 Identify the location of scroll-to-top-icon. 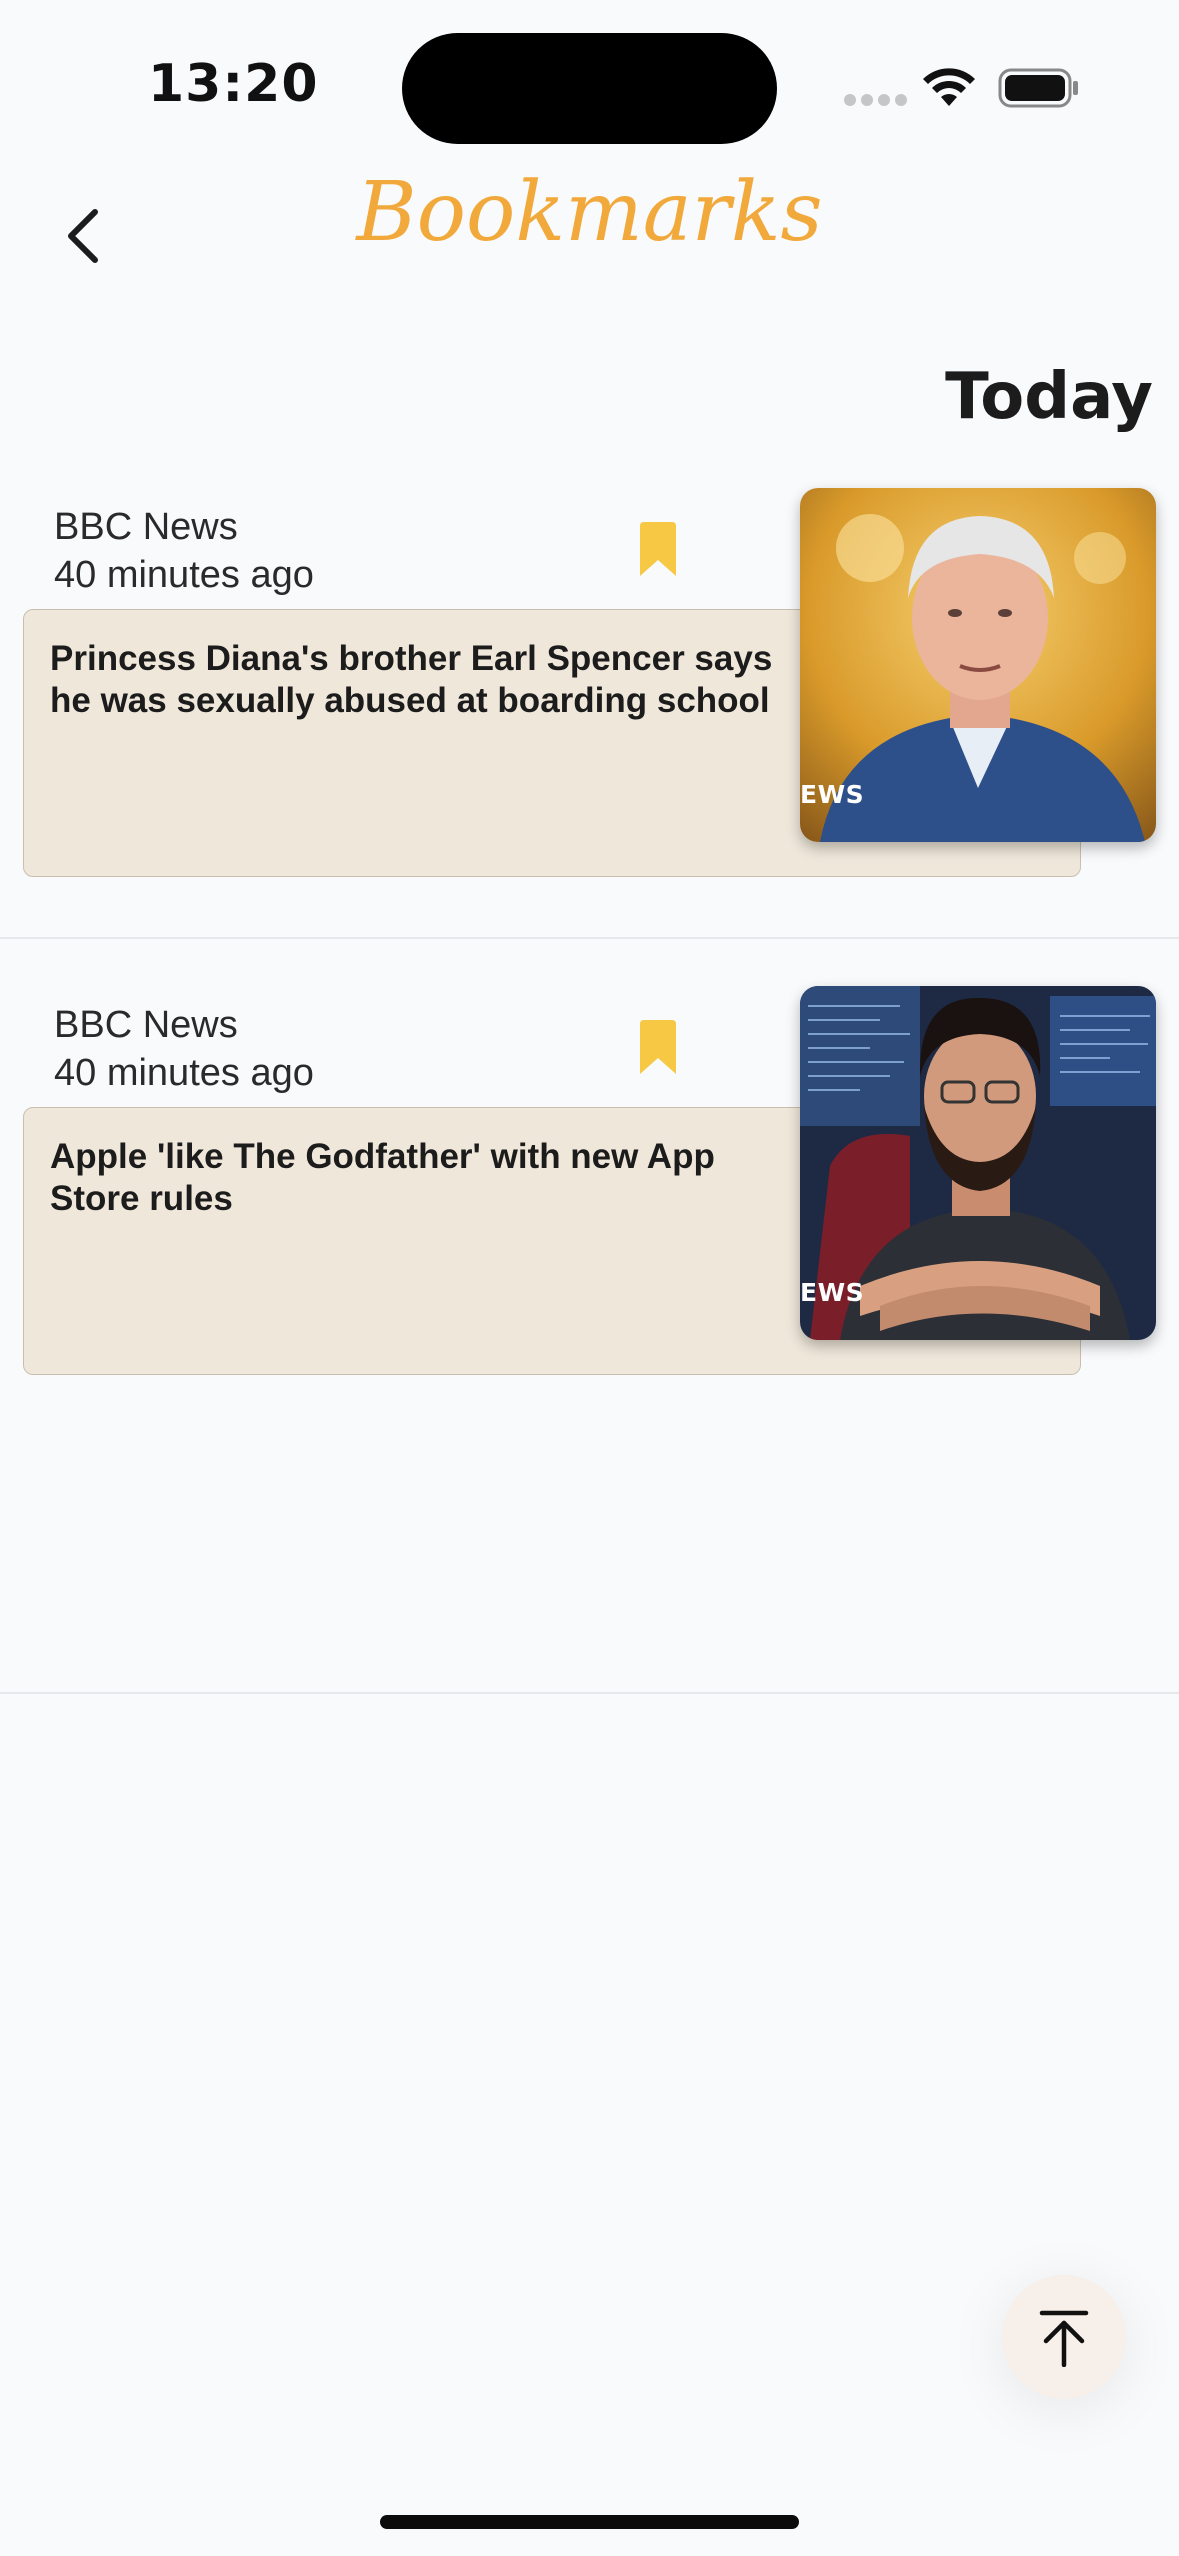
(1064, 2338).